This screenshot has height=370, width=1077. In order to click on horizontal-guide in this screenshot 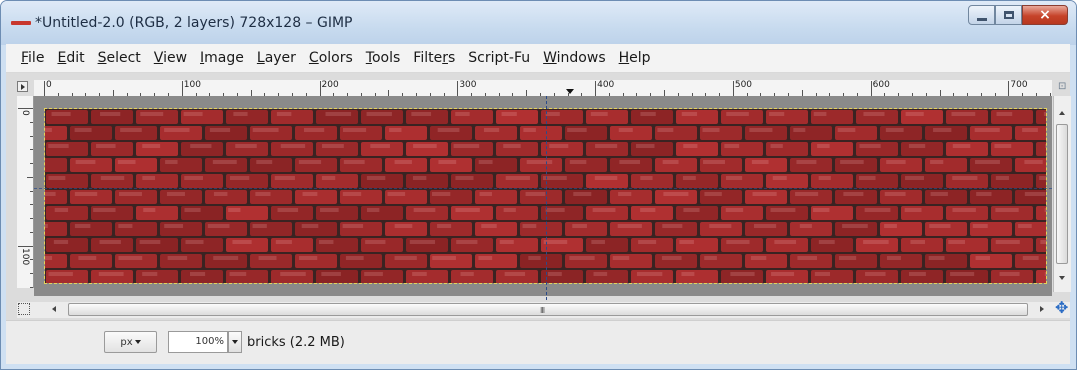, I will do `click(543, 188)`.